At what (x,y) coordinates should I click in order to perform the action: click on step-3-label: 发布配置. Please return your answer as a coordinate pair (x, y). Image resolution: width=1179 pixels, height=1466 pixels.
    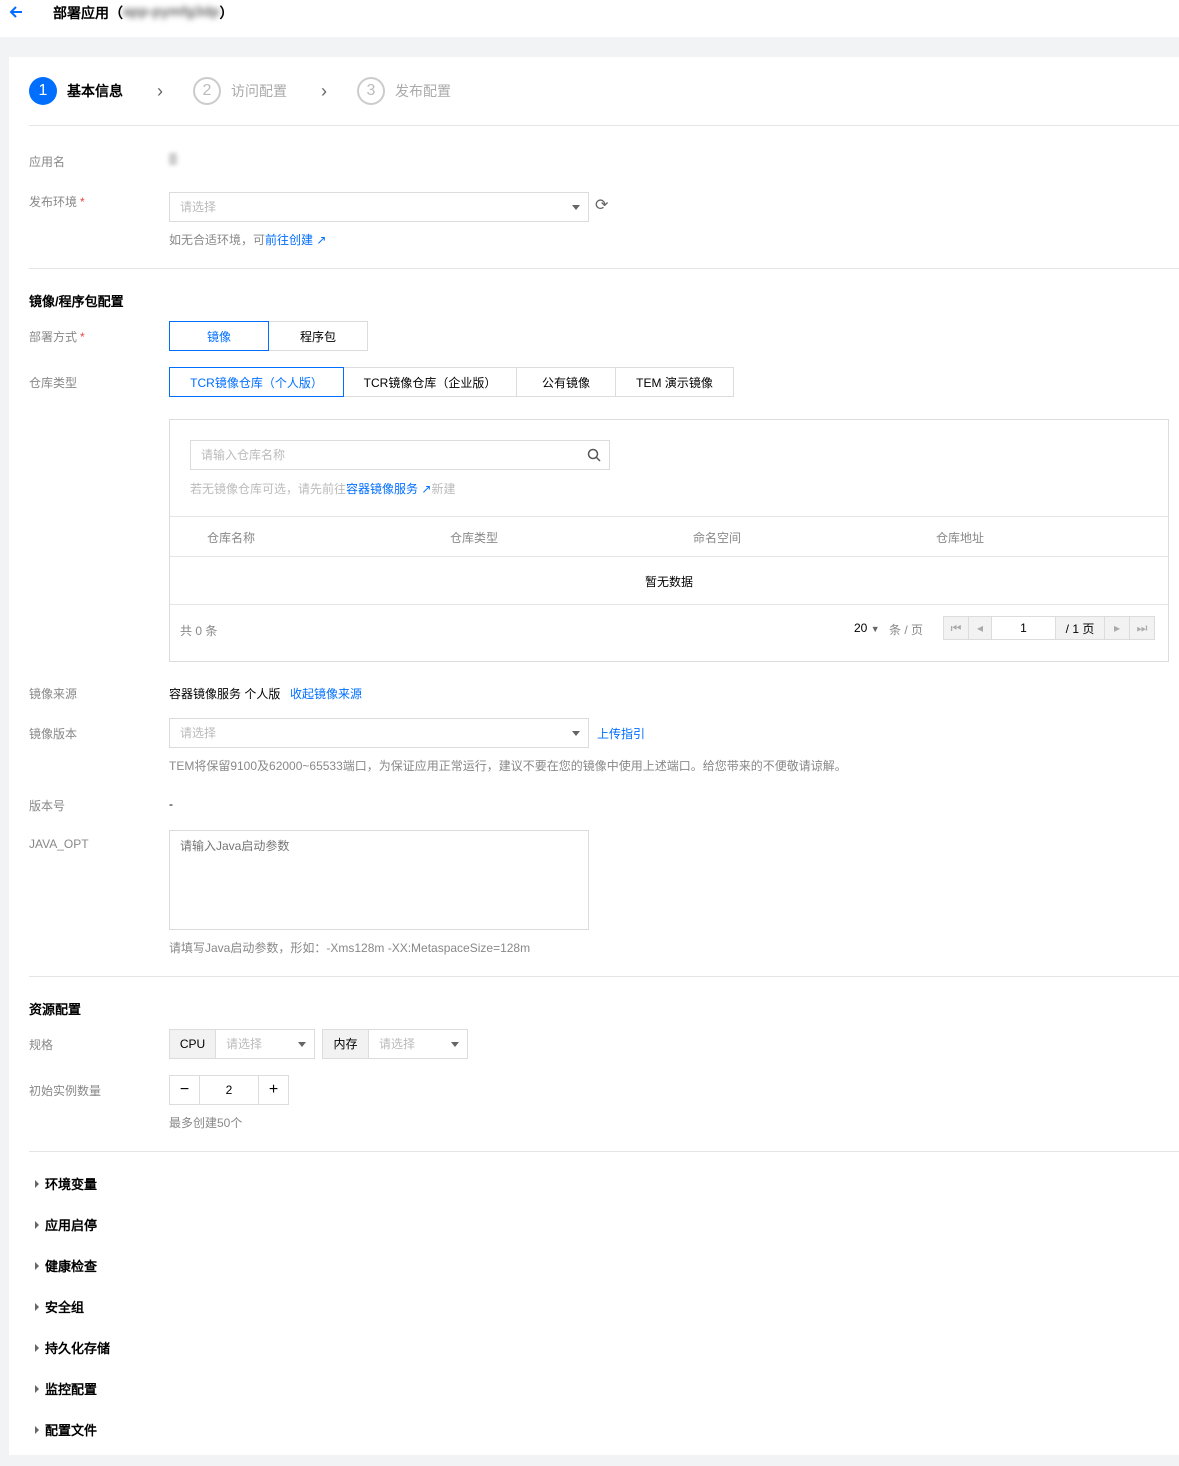
    Looking at the image, I should click on (423, 91).